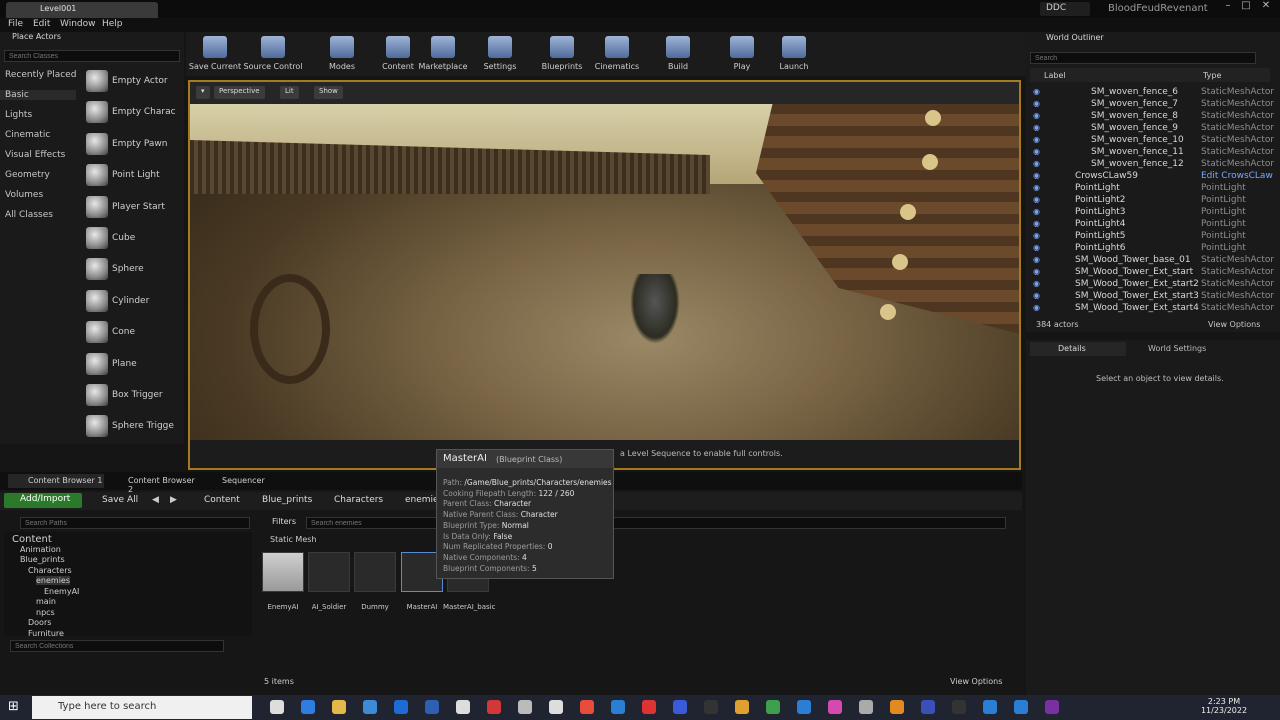  What do you see at coordinates (1137, 284) in the screenshot?
I see `outliner-row-name: SM_Wood_Tower_Ext_start2` at bounding box center [1137, 284].